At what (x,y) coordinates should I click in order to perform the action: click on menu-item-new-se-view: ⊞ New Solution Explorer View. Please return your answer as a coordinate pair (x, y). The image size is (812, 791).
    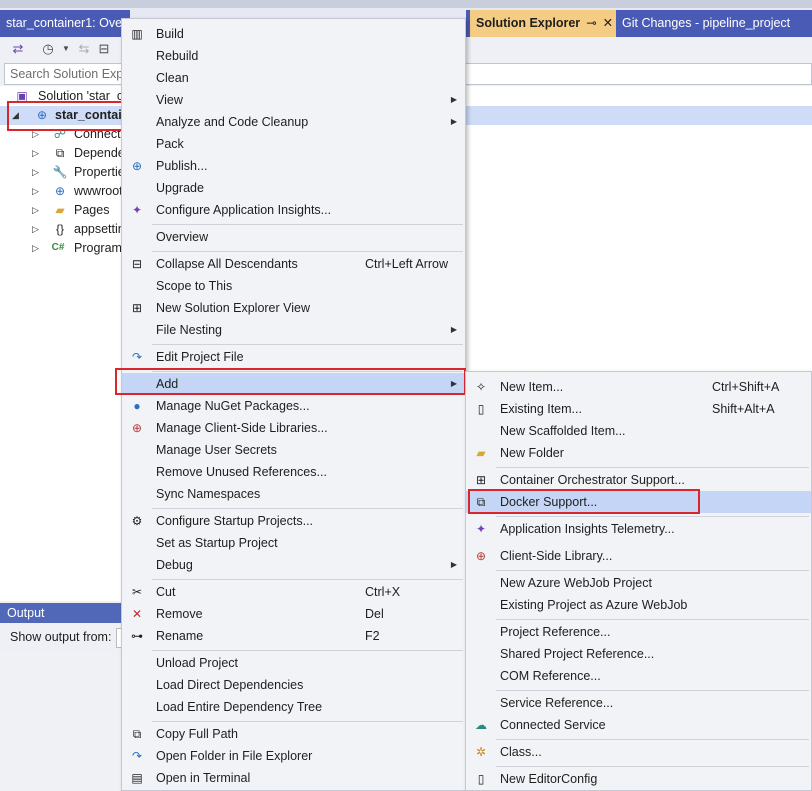
    Looking at the image, I should click on (293, 308).